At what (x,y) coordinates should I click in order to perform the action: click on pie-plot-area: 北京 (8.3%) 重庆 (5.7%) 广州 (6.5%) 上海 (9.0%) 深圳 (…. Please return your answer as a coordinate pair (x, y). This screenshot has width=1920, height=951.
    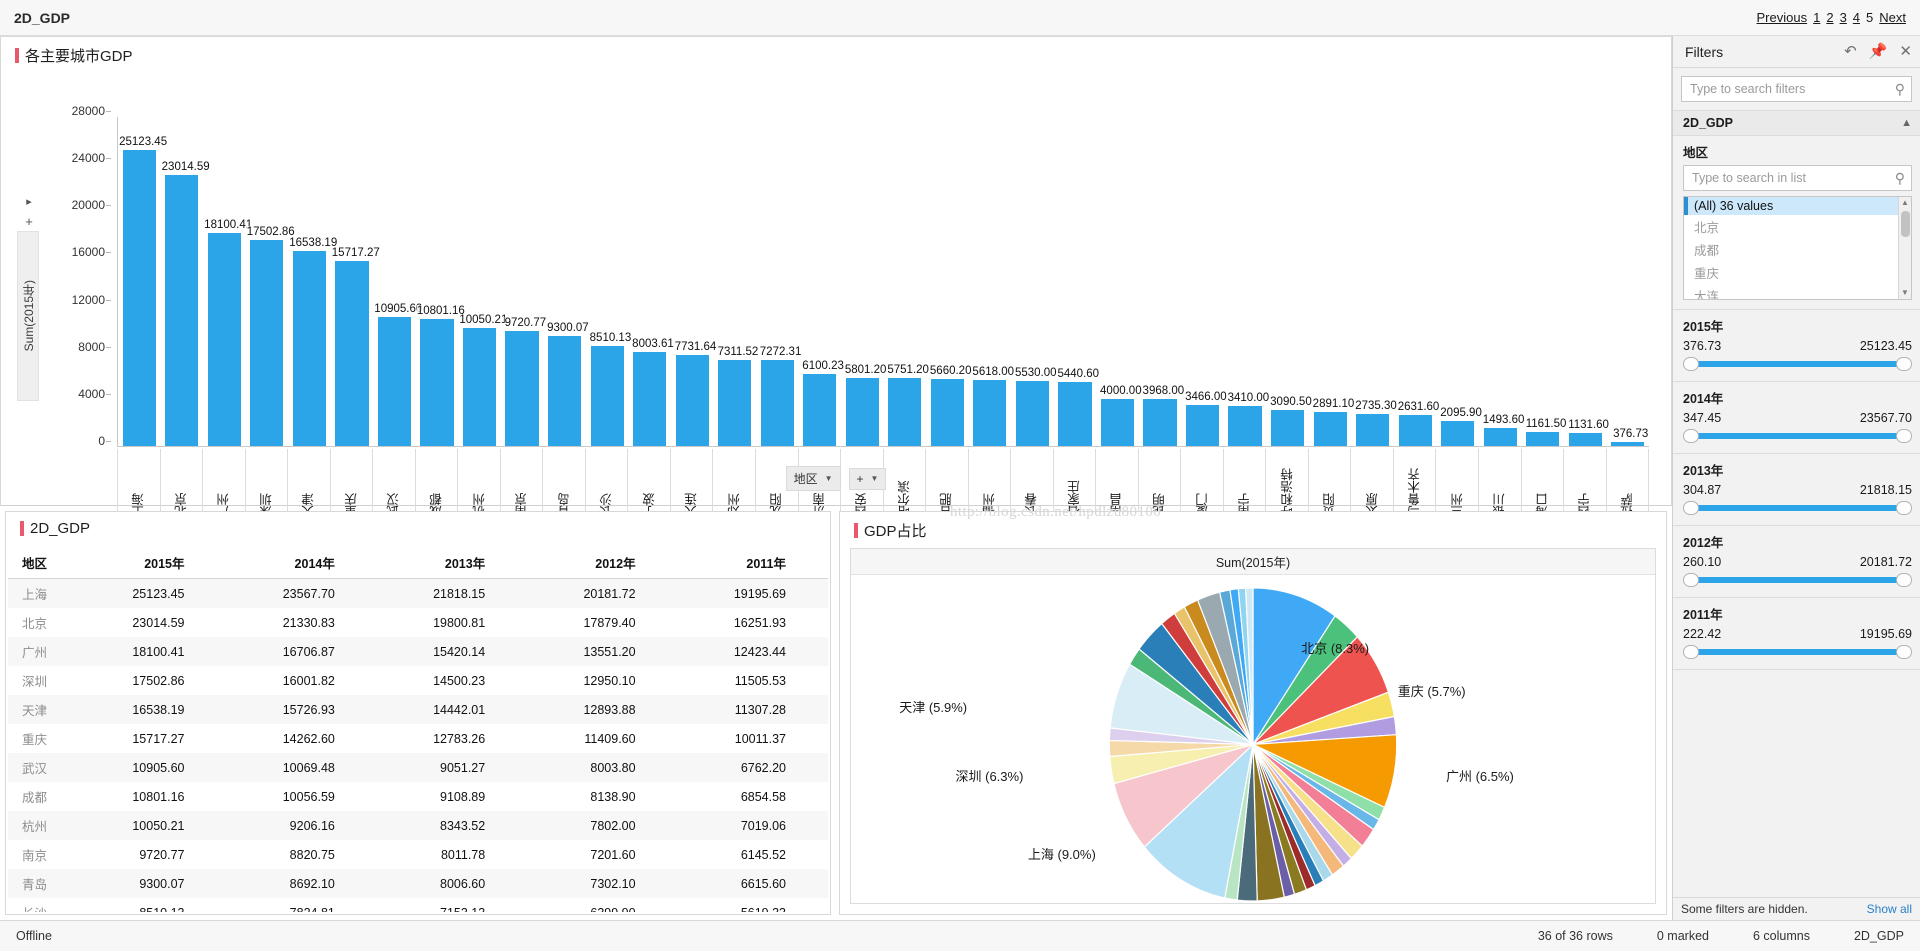
    Looking at the image, I should click on (1253, 739).